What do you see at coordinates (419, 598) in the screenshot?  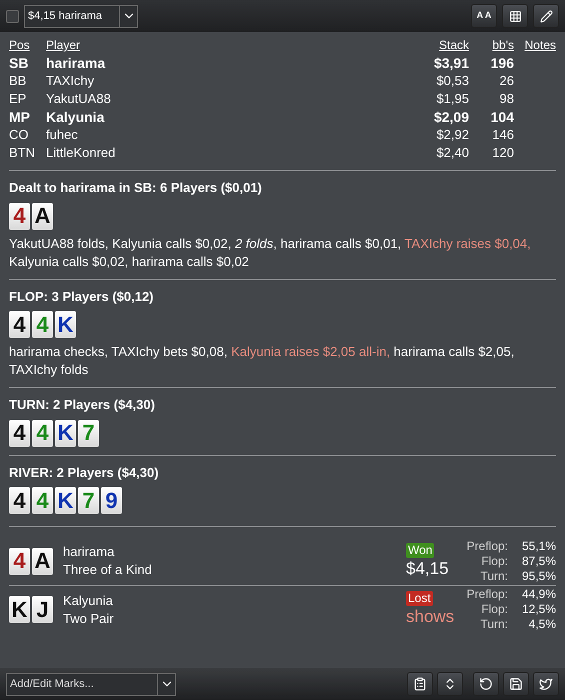 I see `outcome-badge: Lost` at bounding box center [419, 598].